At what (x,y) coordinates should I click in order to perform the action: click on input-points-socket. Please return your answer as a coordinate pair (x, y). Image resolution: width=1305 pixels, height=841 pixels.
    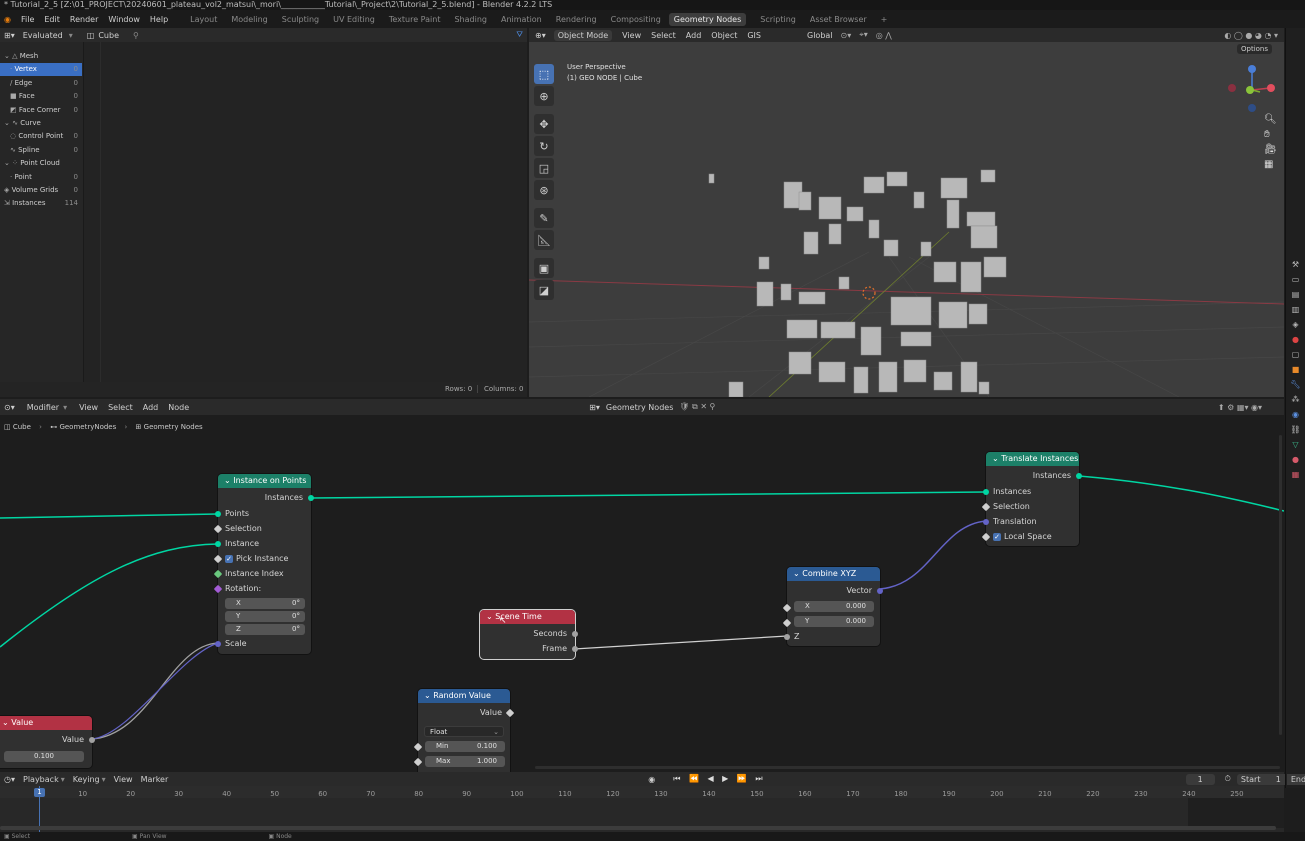
    Looking at the image, I should click on (218, 514).